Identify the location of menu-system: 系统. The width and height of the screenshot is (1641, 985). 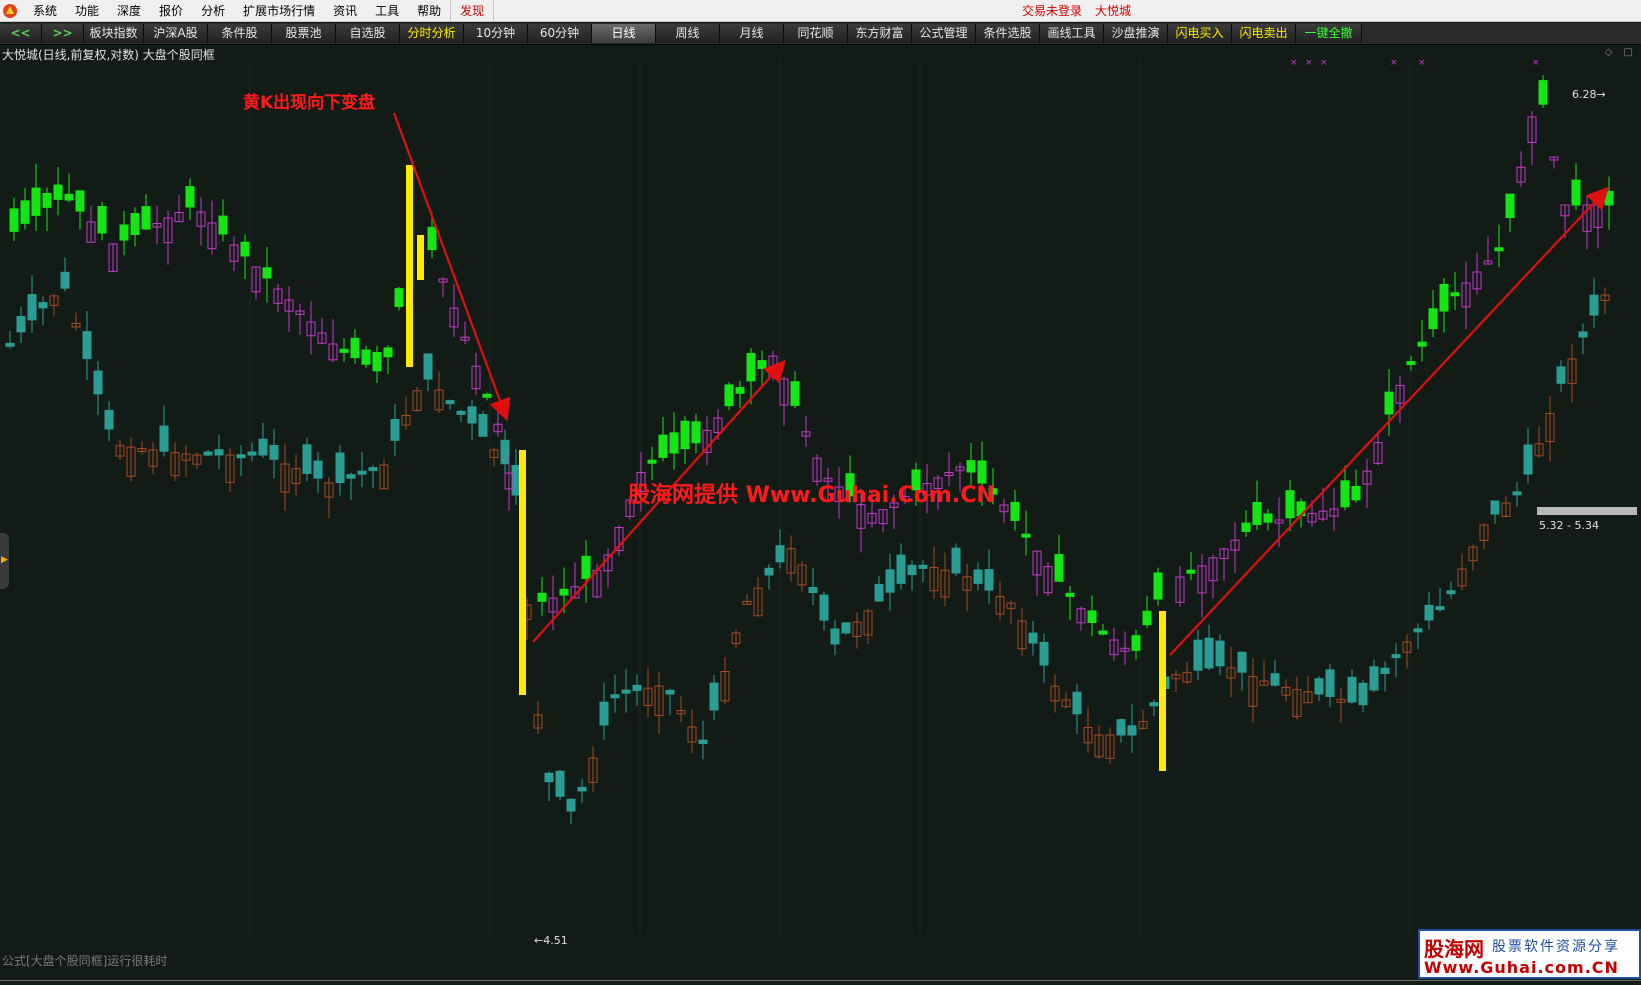
(45, 11).